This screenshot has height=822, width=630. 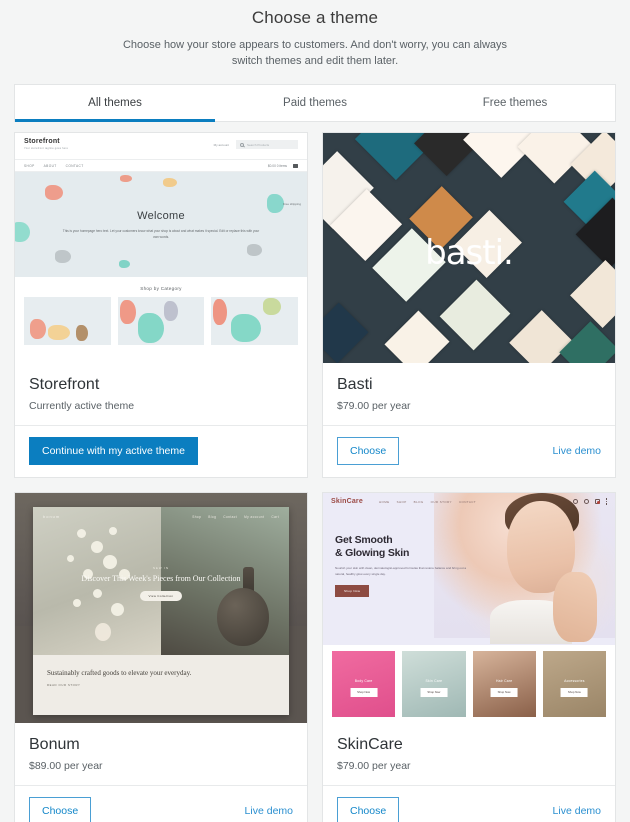 What do you see at coordinates (574, 680) in the screenshot?
I see `skincare-tile-label: Accessories` at bounding box center [574, 680].